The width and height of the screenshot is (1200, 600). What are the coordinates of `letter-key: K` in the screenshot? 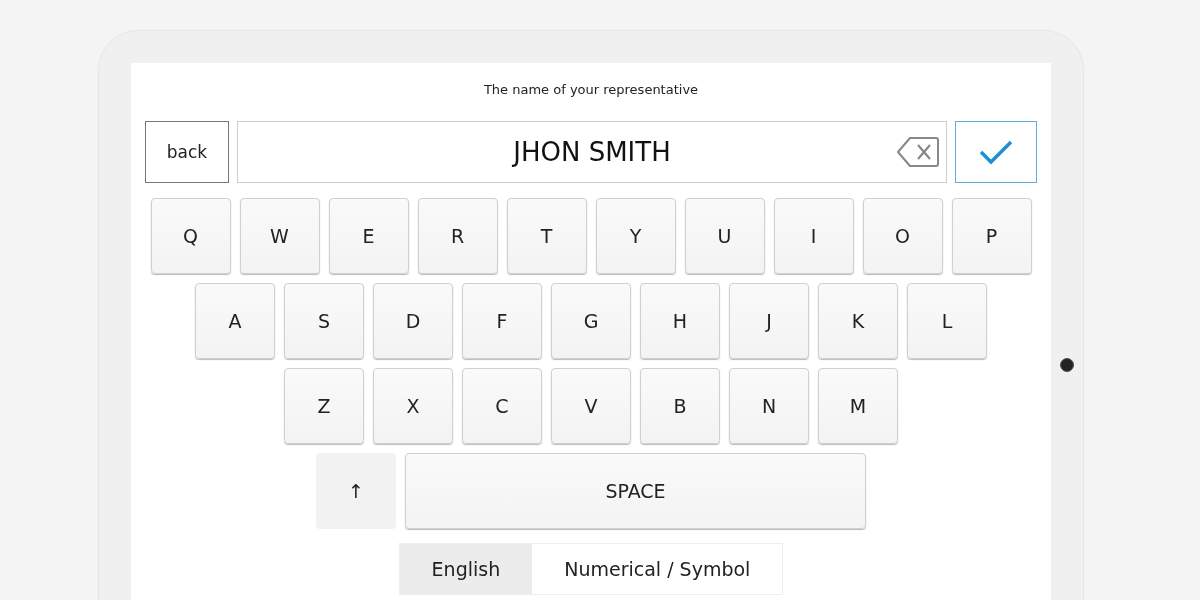 It's located at (858, 321).